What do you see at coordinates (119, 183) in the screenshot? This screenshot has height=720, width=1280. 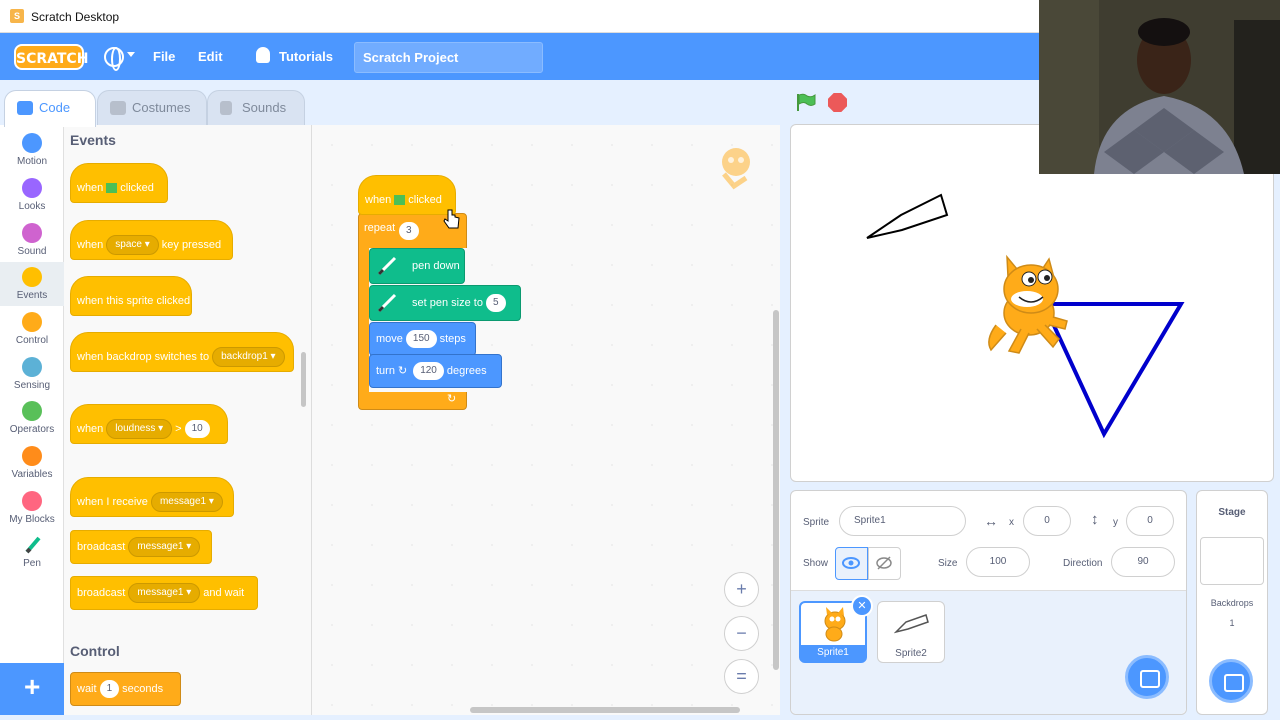 I see `when-flag-clicked-block: when clicked` at bounding box center [119, 183].